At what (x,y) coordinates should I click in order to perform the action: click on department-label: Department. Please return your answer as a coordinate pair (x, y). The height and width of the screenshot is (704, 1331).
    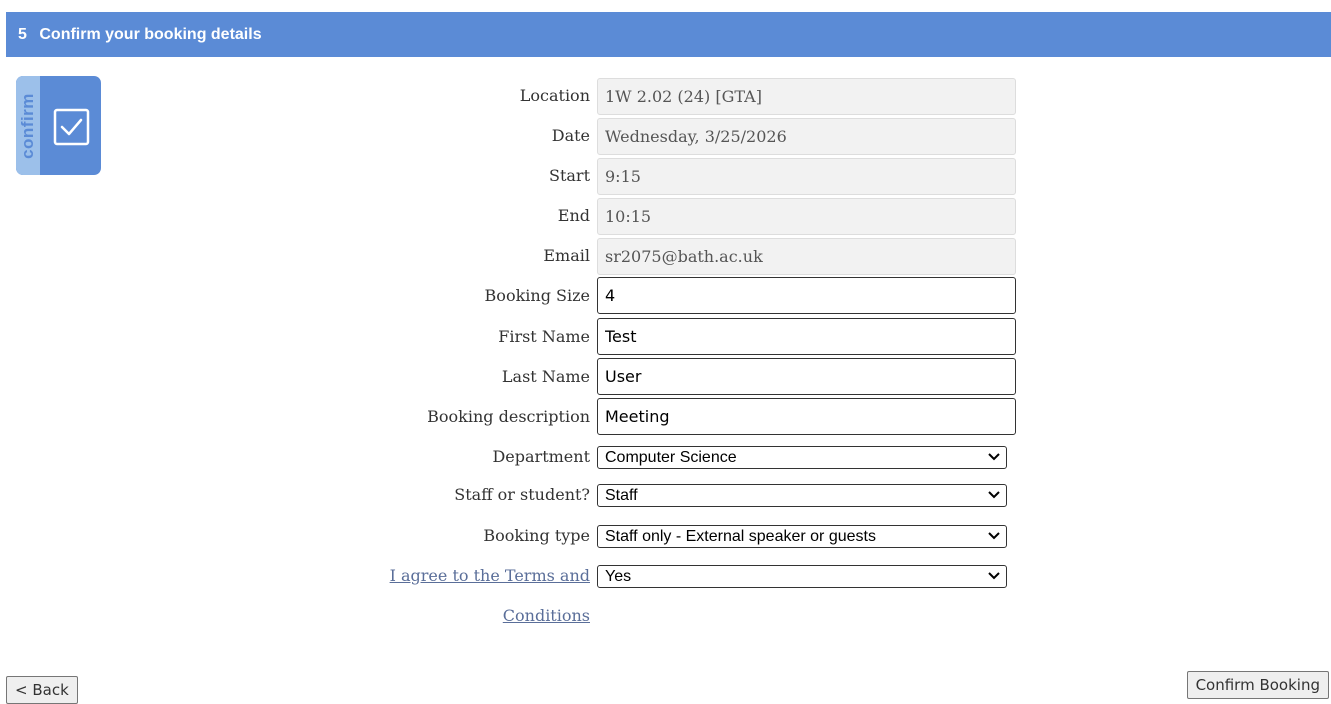
    Looking at the image, I should click on (541, 456).